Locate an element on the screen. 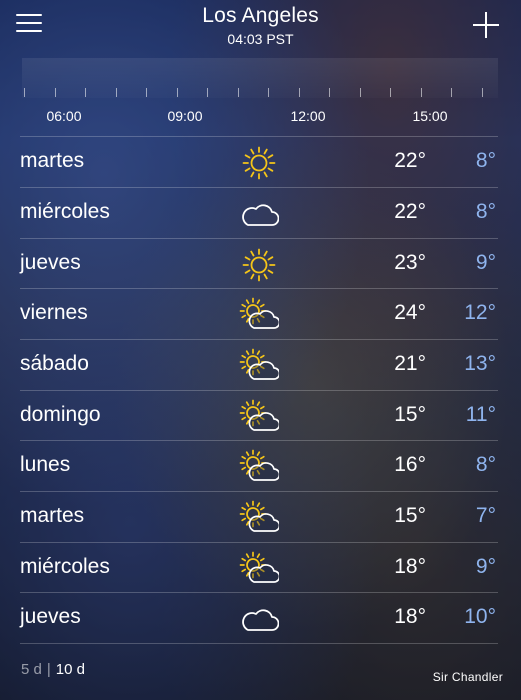 This screenshot has width=521, height=700. forecast-row: domingo 15° 11° is located at coordinates (259, 415).